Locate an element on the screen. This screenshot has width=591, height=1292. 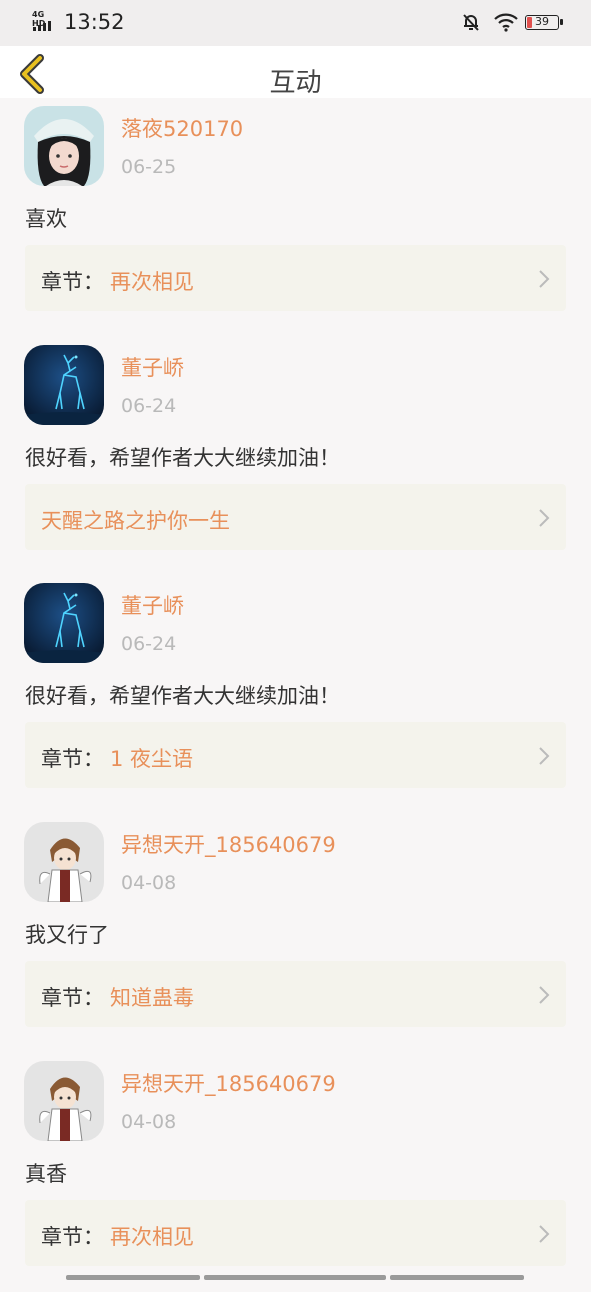
wifi-icon is located at coordinates (506, 24).